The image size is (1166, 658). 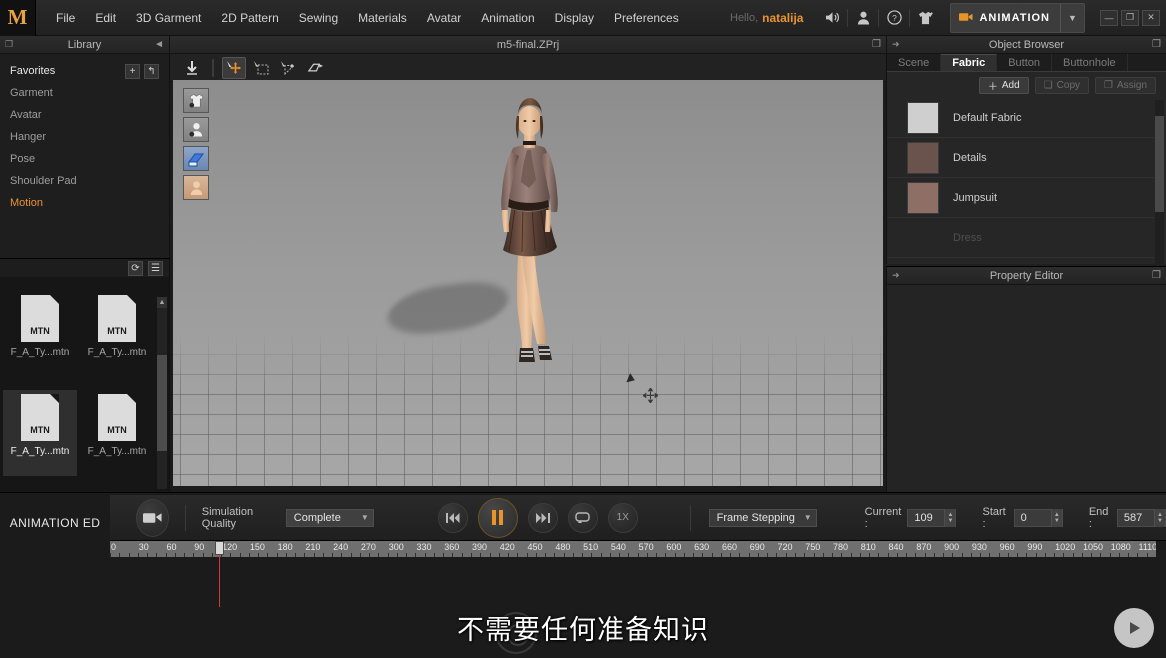 What do you see at coordinates (894, 18) in the screenshot?
I see `help-icon: ?` at bounding box center [894, 18].